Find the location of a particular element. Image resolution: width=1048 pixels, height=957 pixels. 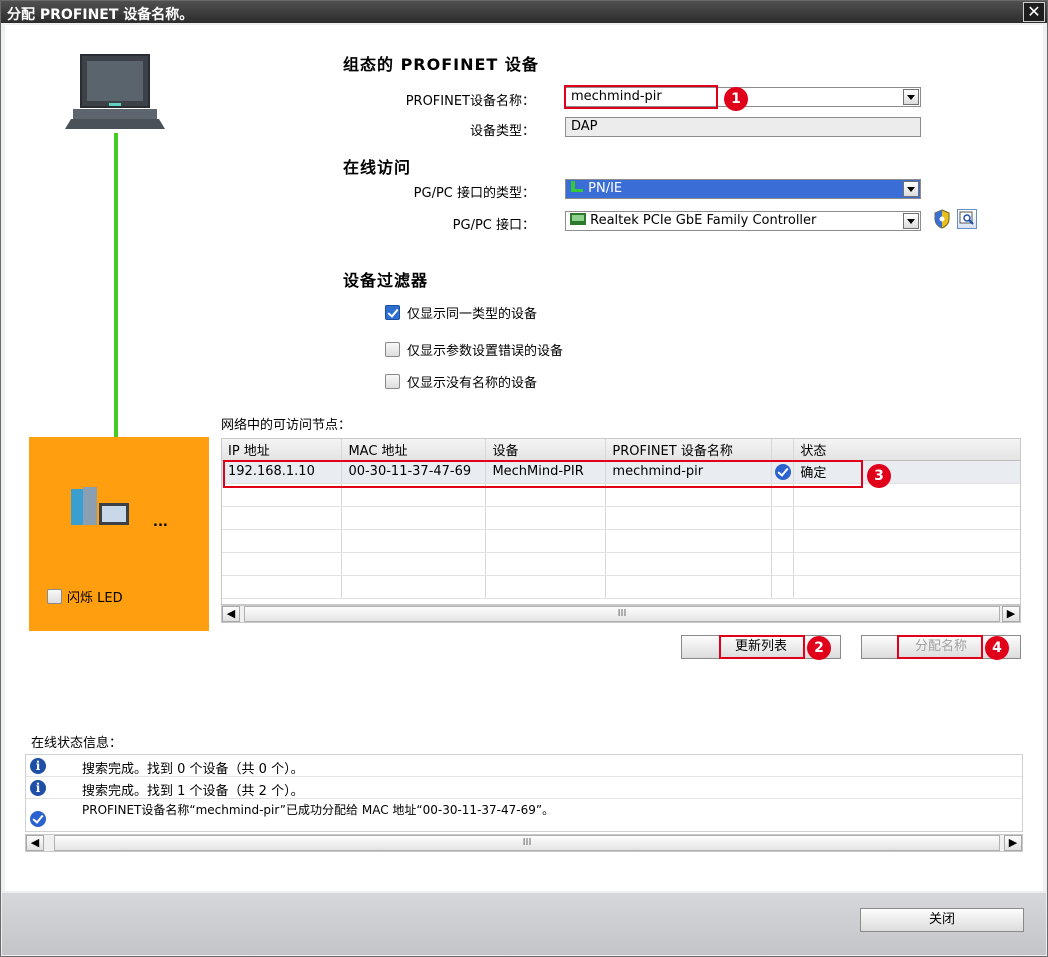

network-card-icon is located at coordinates (578, 219).